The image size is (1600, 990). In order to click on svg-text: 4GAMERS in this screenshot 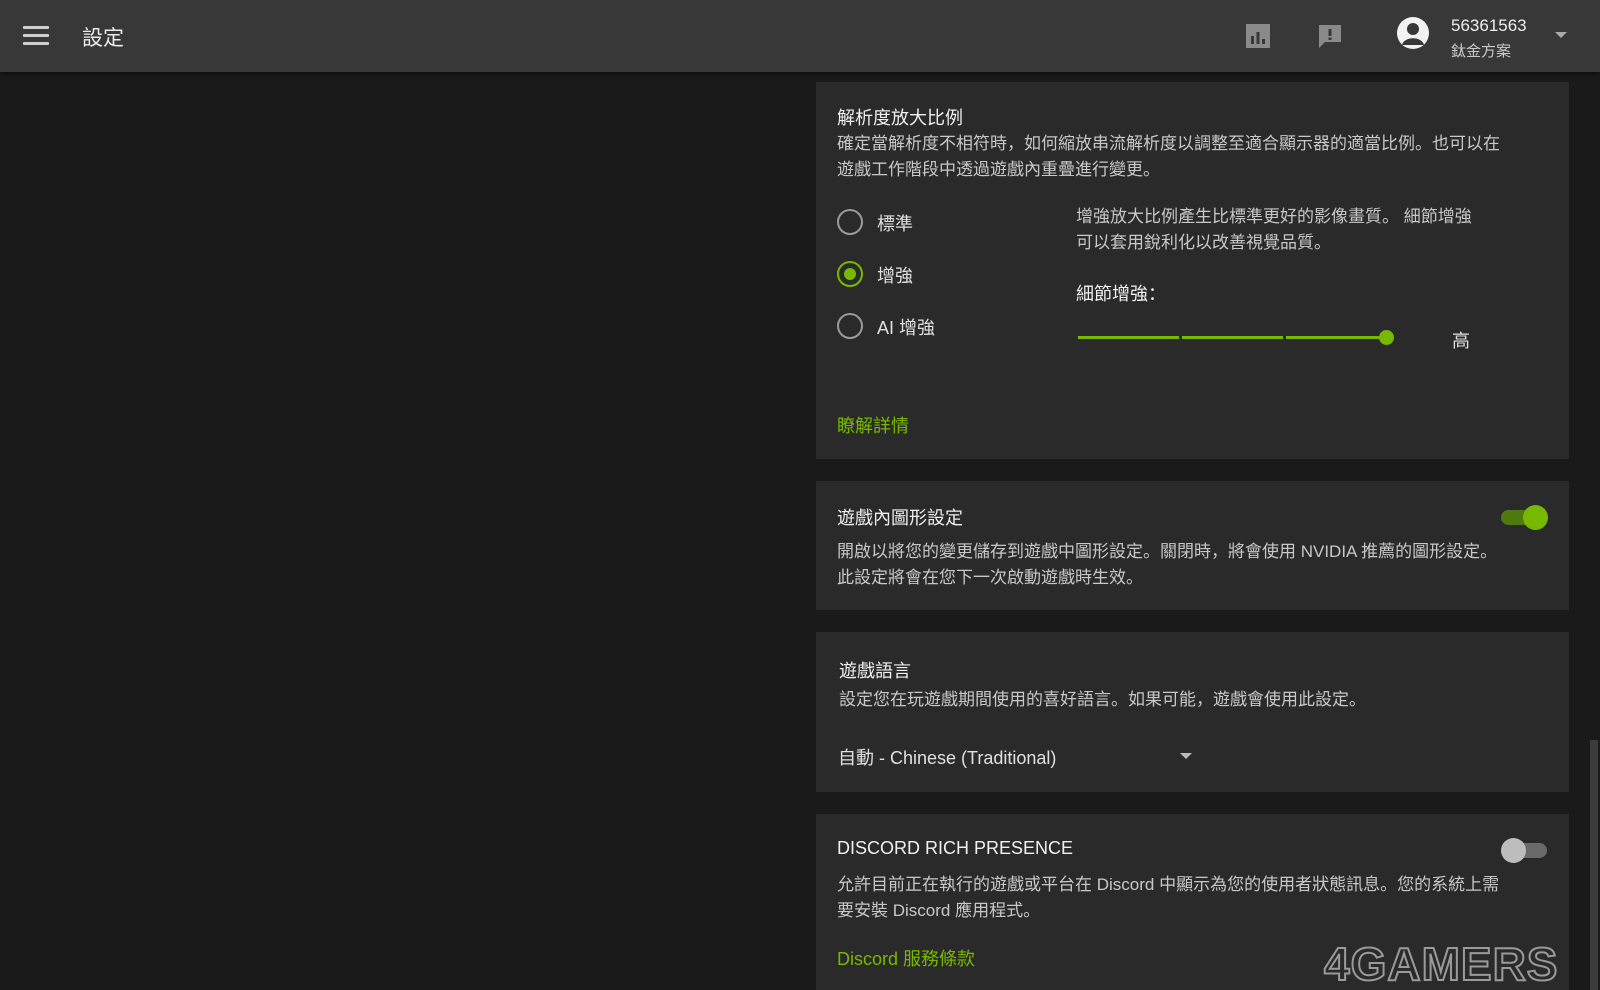, I will do `click(1441, 962)`.